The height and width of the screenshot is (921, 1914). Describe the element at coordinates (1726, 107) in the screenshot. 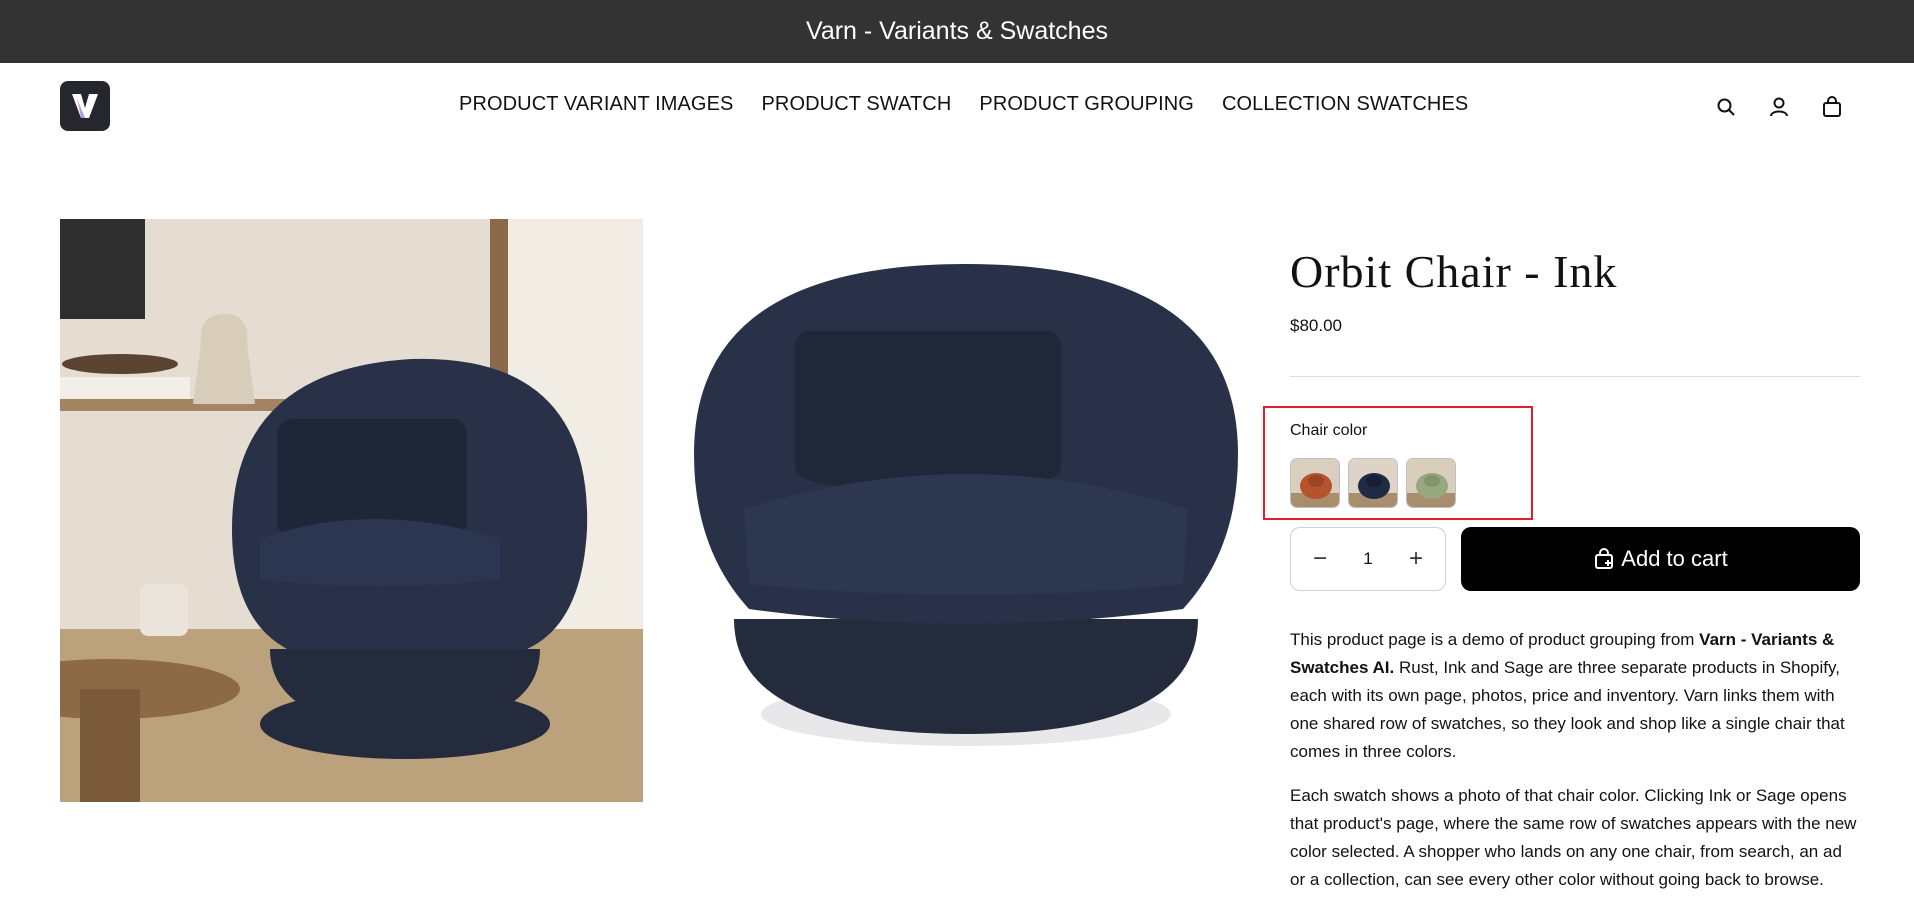

I see `search-icon` at that location.